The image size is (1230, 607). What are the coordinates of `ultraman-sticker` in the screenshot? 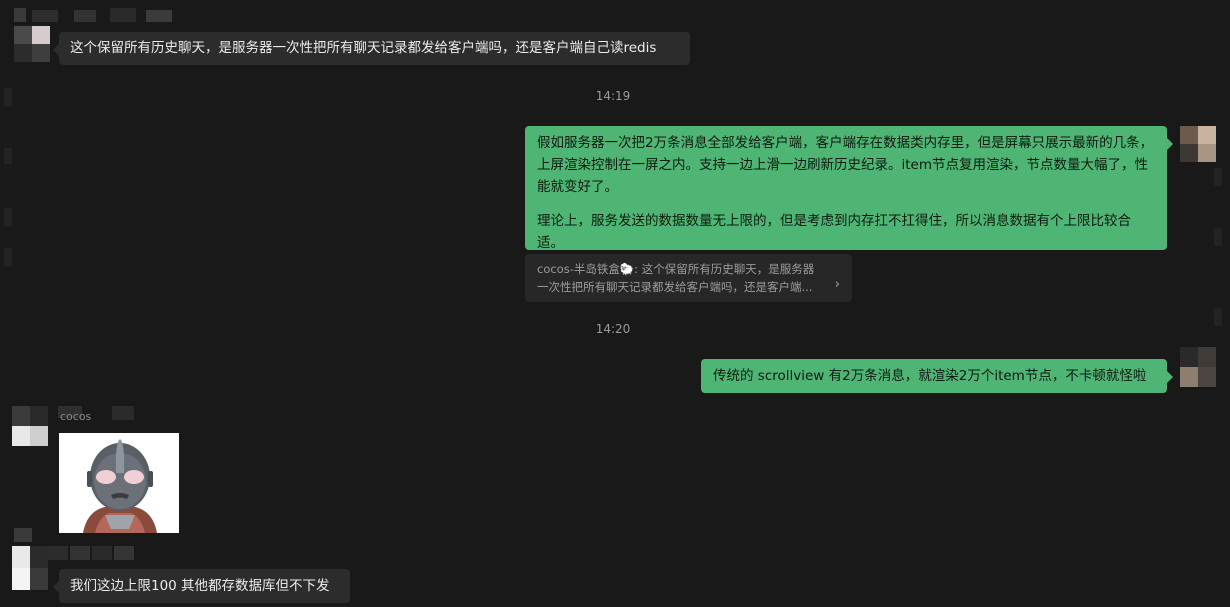 It's located at (119, 483).